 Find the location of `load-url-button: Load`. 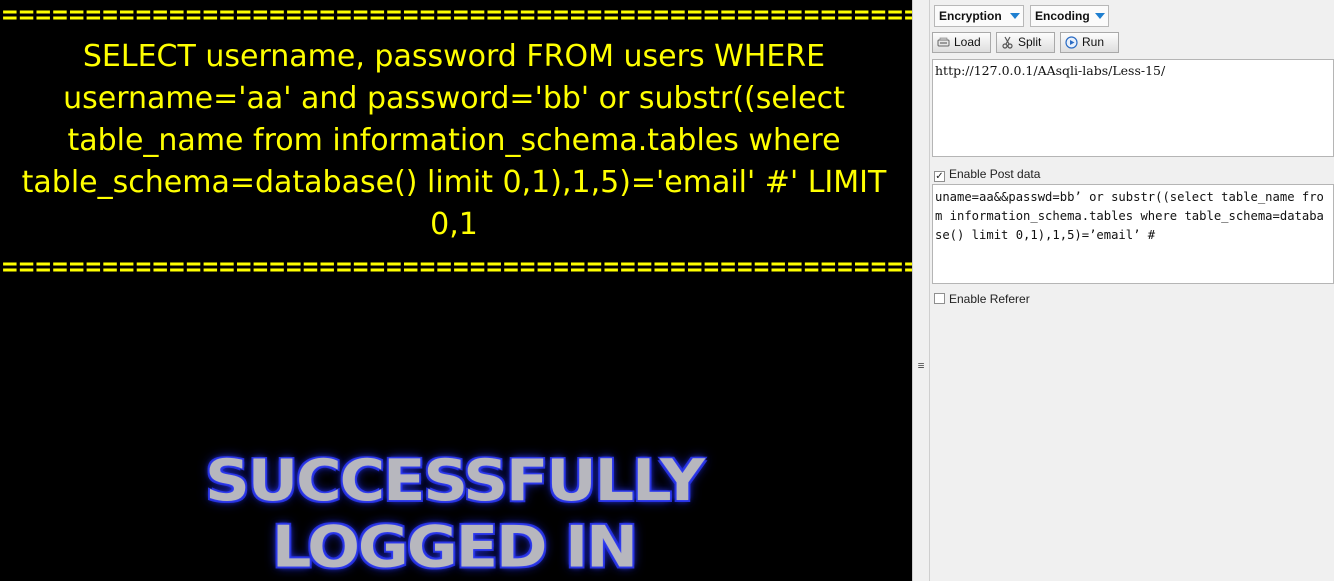

load-url-button: Load is located at coordinates (961, 42).